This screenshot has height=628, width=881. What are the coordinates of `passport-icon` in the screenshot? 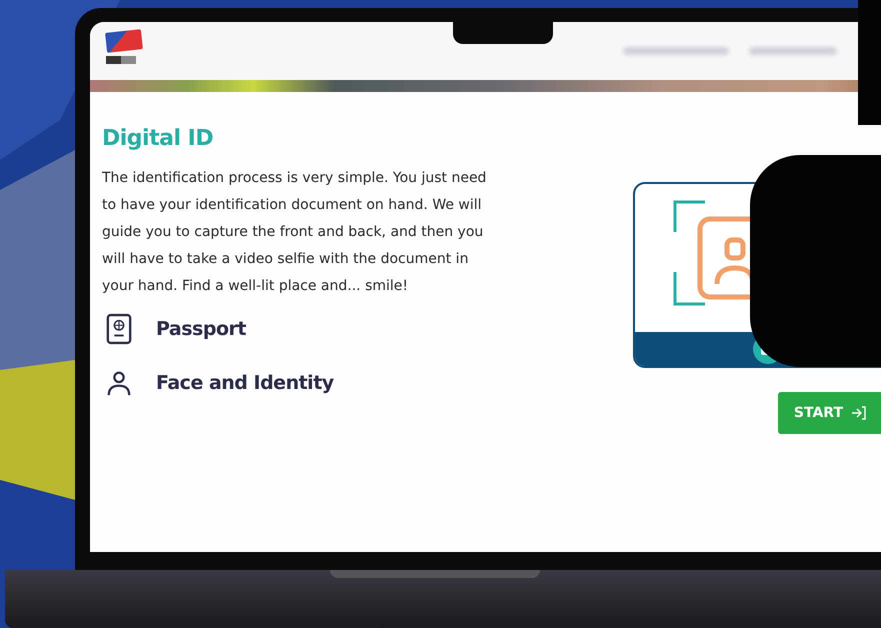 It's located at (119, 329).